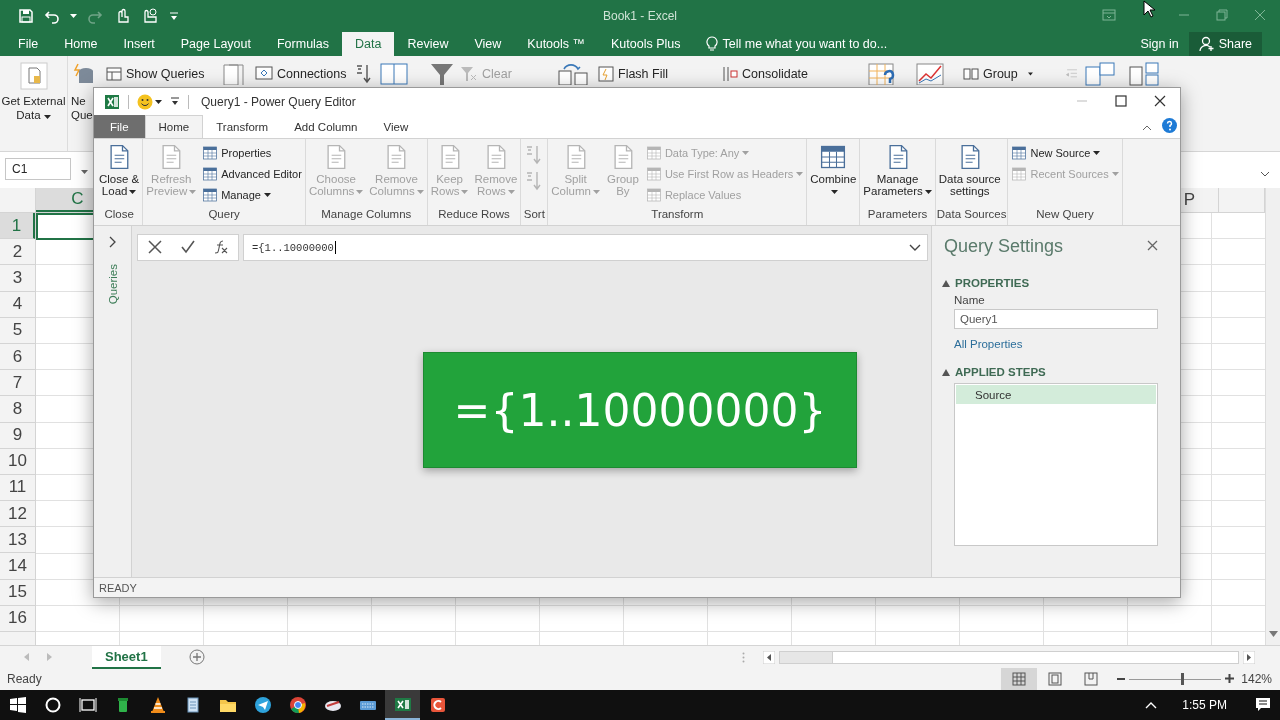 The width and height of the screenshot is (1280, 720). What do you see at coordinates (17, 566) in the screenshot?
I see `row-header: 14` at bounding box center [17, 566].